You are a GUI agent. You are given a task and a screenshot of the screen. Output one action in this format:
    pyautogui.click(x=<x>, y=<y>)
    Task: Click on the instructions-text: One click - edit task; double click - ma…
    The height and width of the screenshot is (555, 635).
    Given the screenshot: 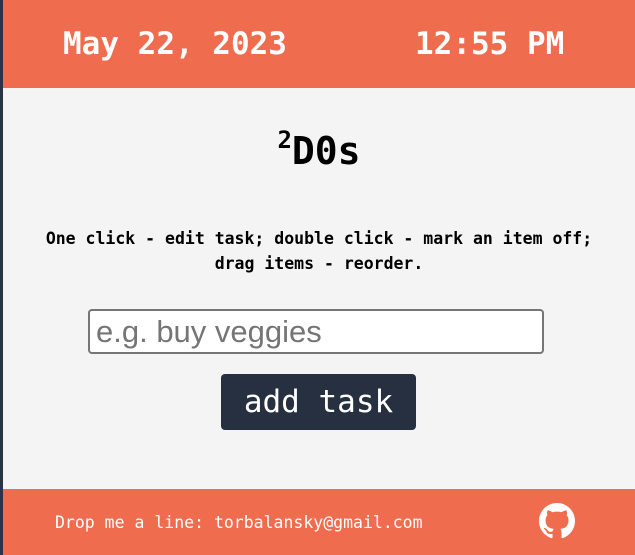 What is the action you would take?
    pyautogui.click(x=319, y=251)
    